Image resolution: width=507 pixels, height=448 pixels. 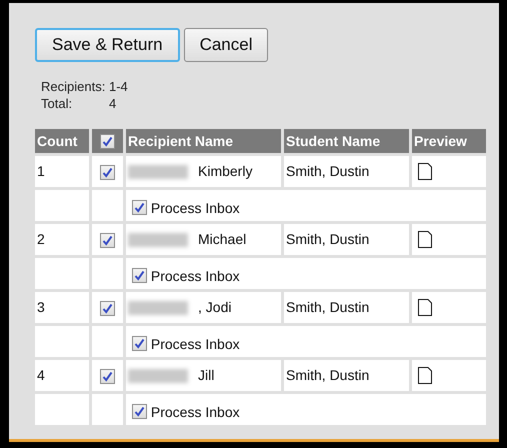 What do you see at coordinates (62, 239) in the screenshot?
I see `table-cell: 2` at bounding box center [62, 239].